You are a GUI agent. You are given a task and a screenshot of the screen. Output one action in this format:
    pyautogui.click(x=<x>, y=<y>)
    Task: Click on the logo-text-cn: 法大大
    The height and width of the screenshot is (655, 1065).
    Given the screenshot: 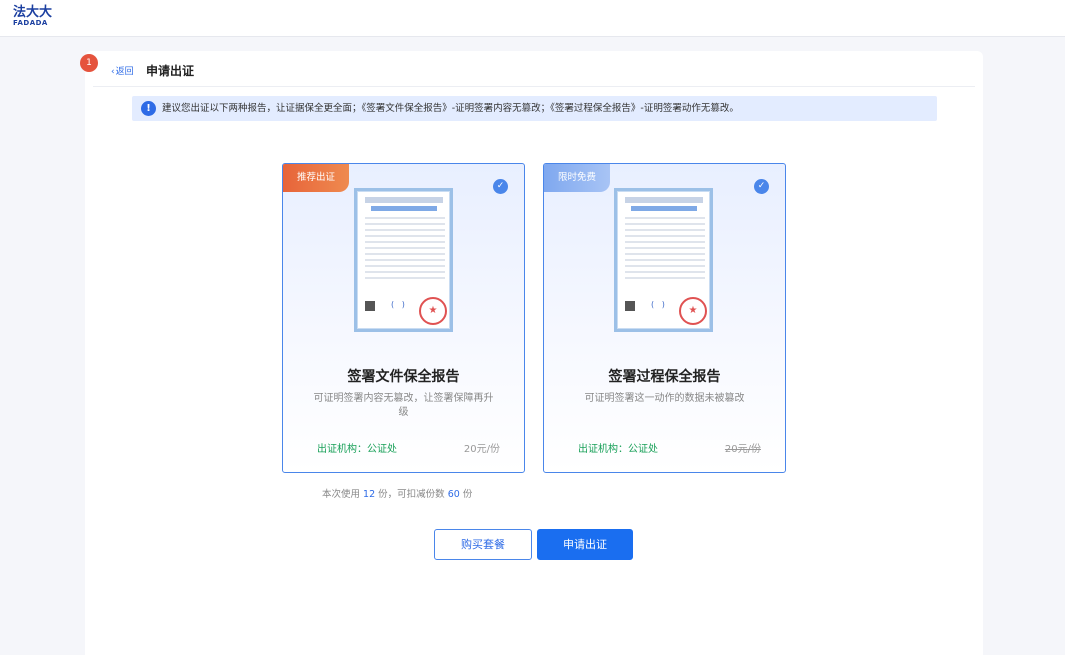 What is the action you would take?
    pyautogui.click(x=33, y=12)
    